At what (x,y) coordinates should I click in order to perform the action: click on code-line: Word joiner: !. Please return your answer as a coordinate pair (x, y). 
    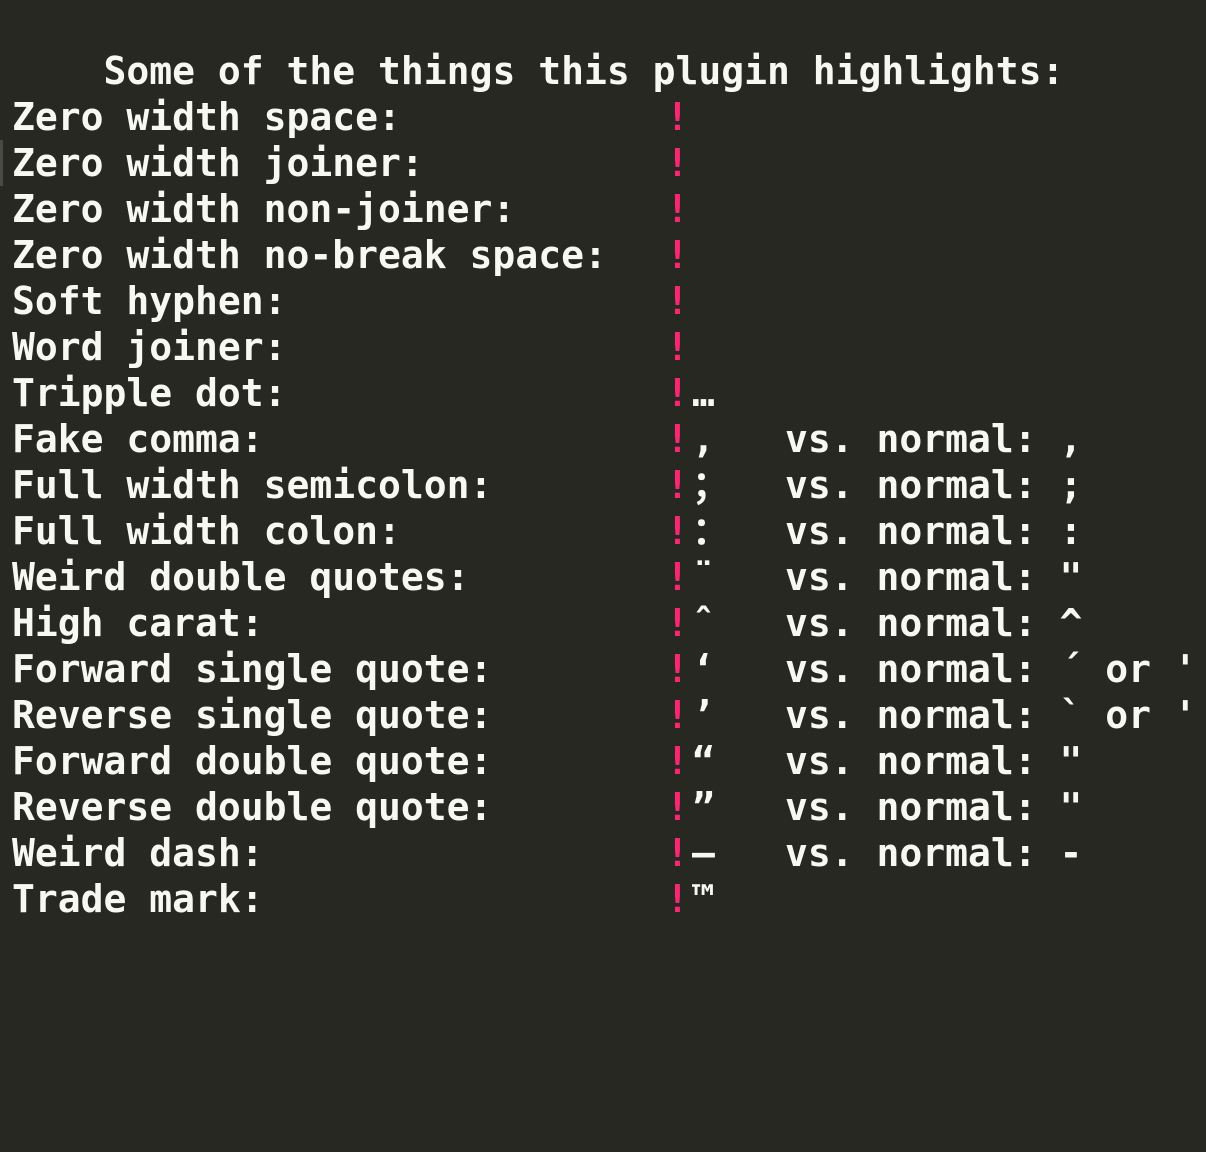
    Looking at the image, I should click on (350, 347).